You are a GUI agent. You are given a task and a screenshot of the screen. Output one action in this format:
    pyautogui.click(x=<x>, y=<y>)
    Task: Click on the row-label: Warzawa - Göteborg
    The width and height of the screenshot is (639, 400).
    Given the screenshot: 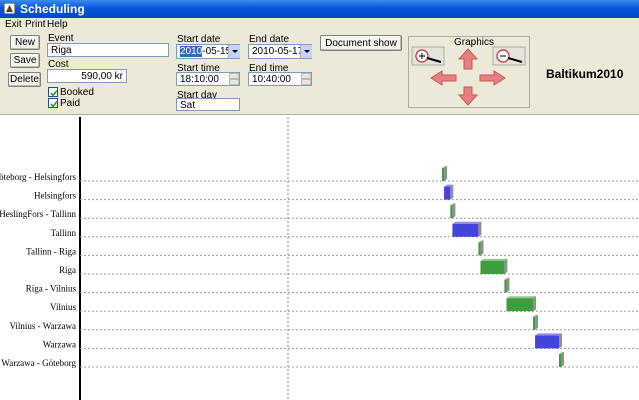 What is the action you would take?
    pyautogui.click(x=38, y=363)
    